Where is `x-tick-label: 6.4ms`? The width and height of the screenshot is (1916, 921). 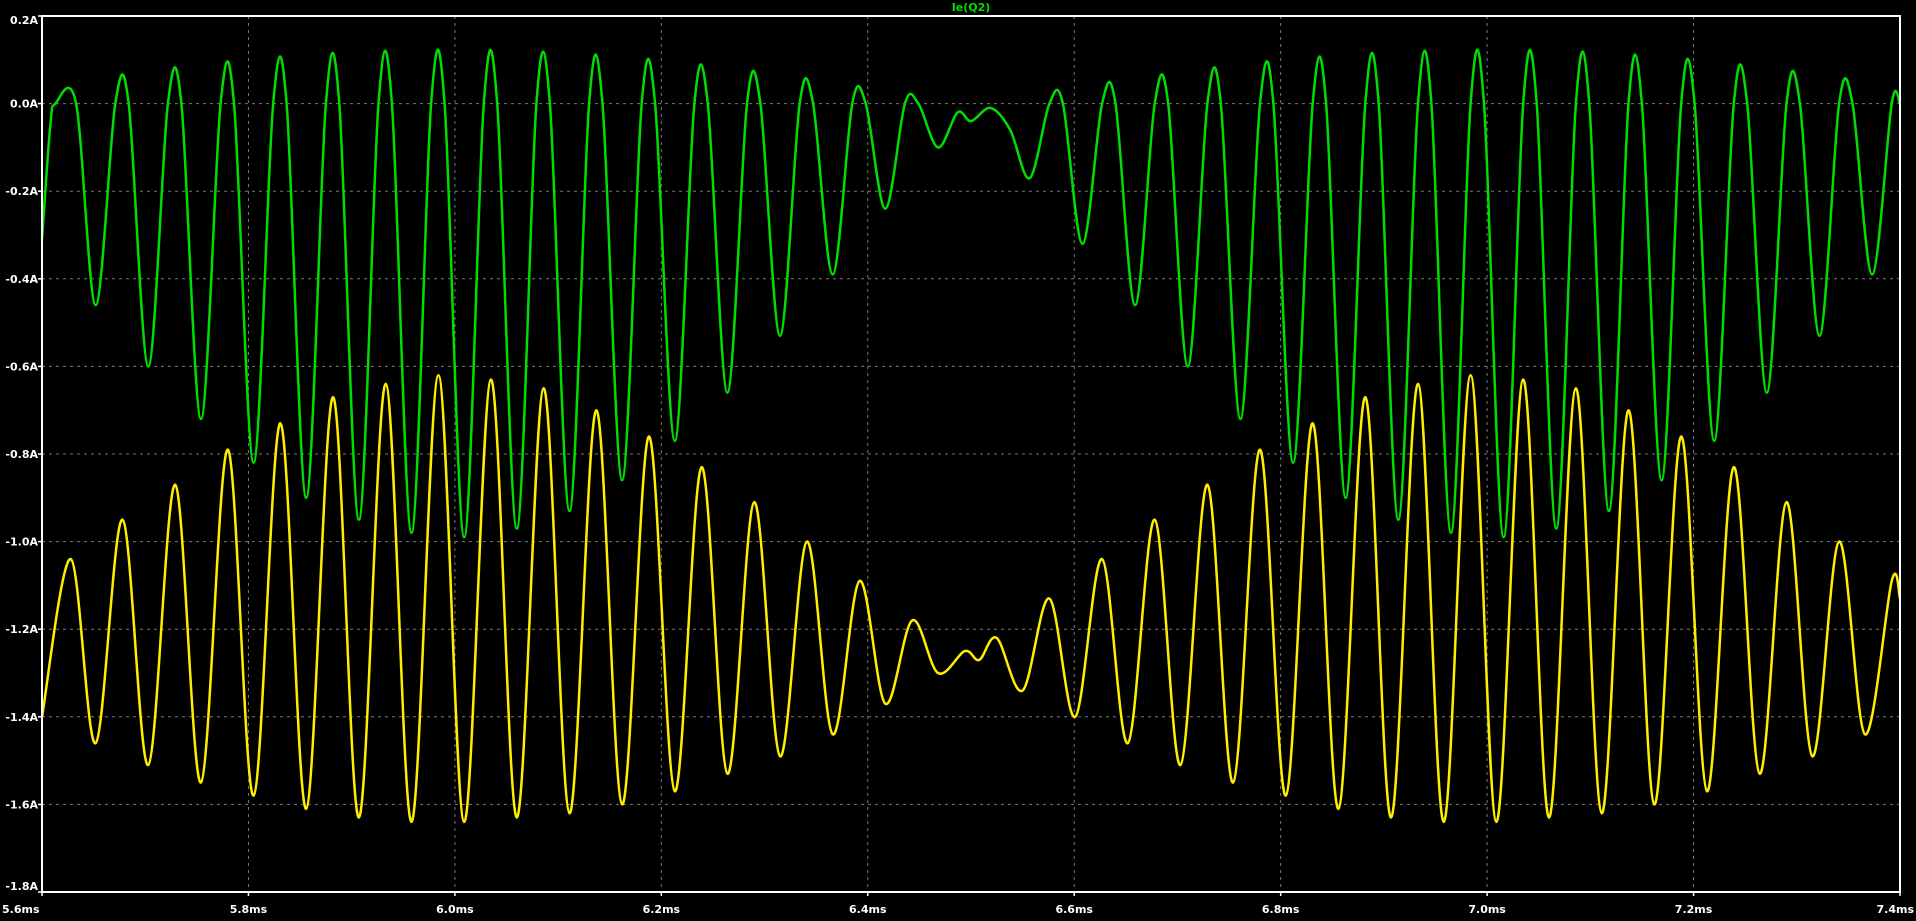 x-tick-label: 6.4ms is located at coordinates (868, 909).